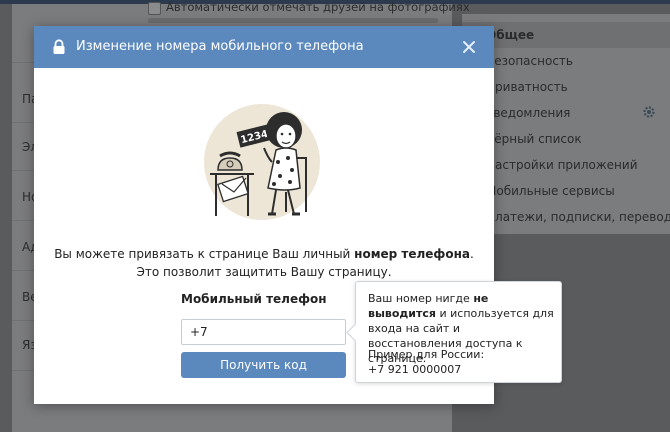 The width and height of the screenshot is (670, 432). I want to click on phone-lady-illustration: 1234, so click(262, 162).